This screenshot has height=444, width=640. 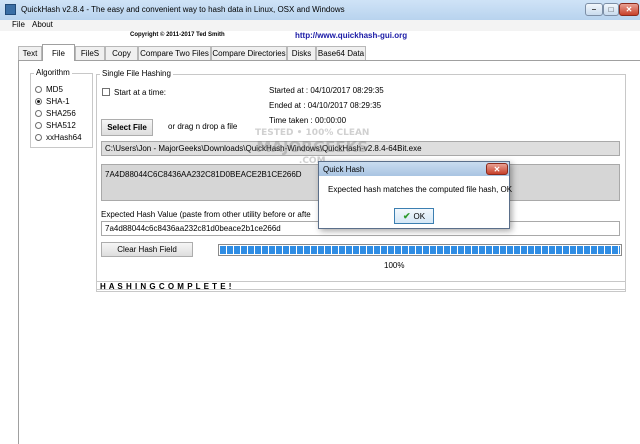 I want to click on progress-percent: 100%, so click(x=394, y=265).